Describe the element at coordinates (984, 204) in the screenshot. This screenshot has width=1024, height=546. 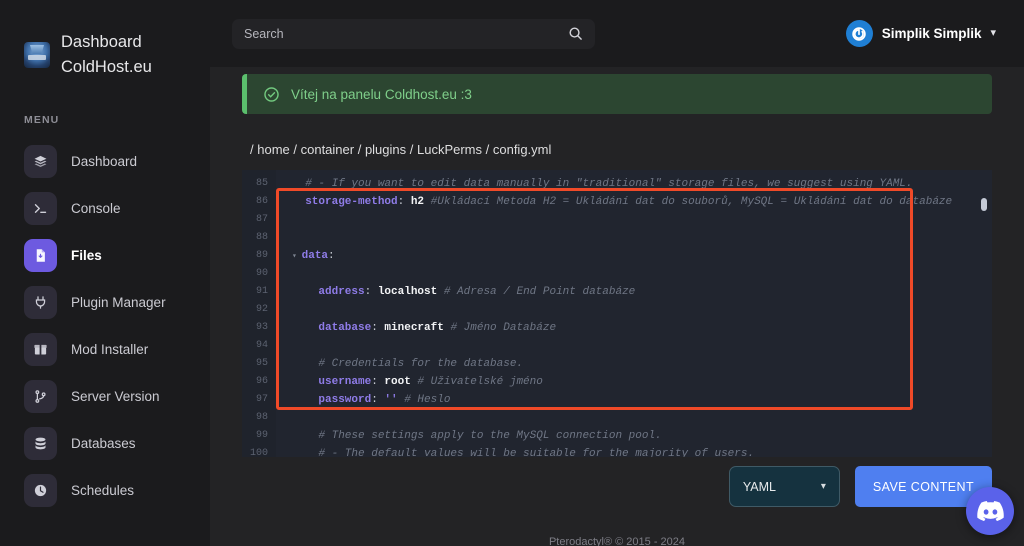
I see `editor-scrollbar-thumb` at that location.